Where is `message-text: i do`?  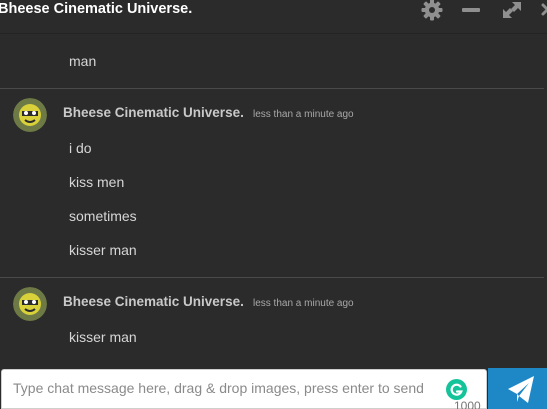
message-text: i do is located at coordinates (80, 148).